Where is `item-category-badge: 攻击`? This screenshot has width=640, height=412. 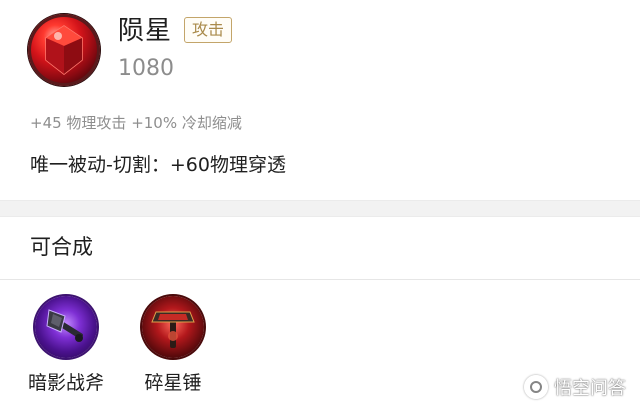
item-category-badge: 攻击 is located at coordinates (208, 30).